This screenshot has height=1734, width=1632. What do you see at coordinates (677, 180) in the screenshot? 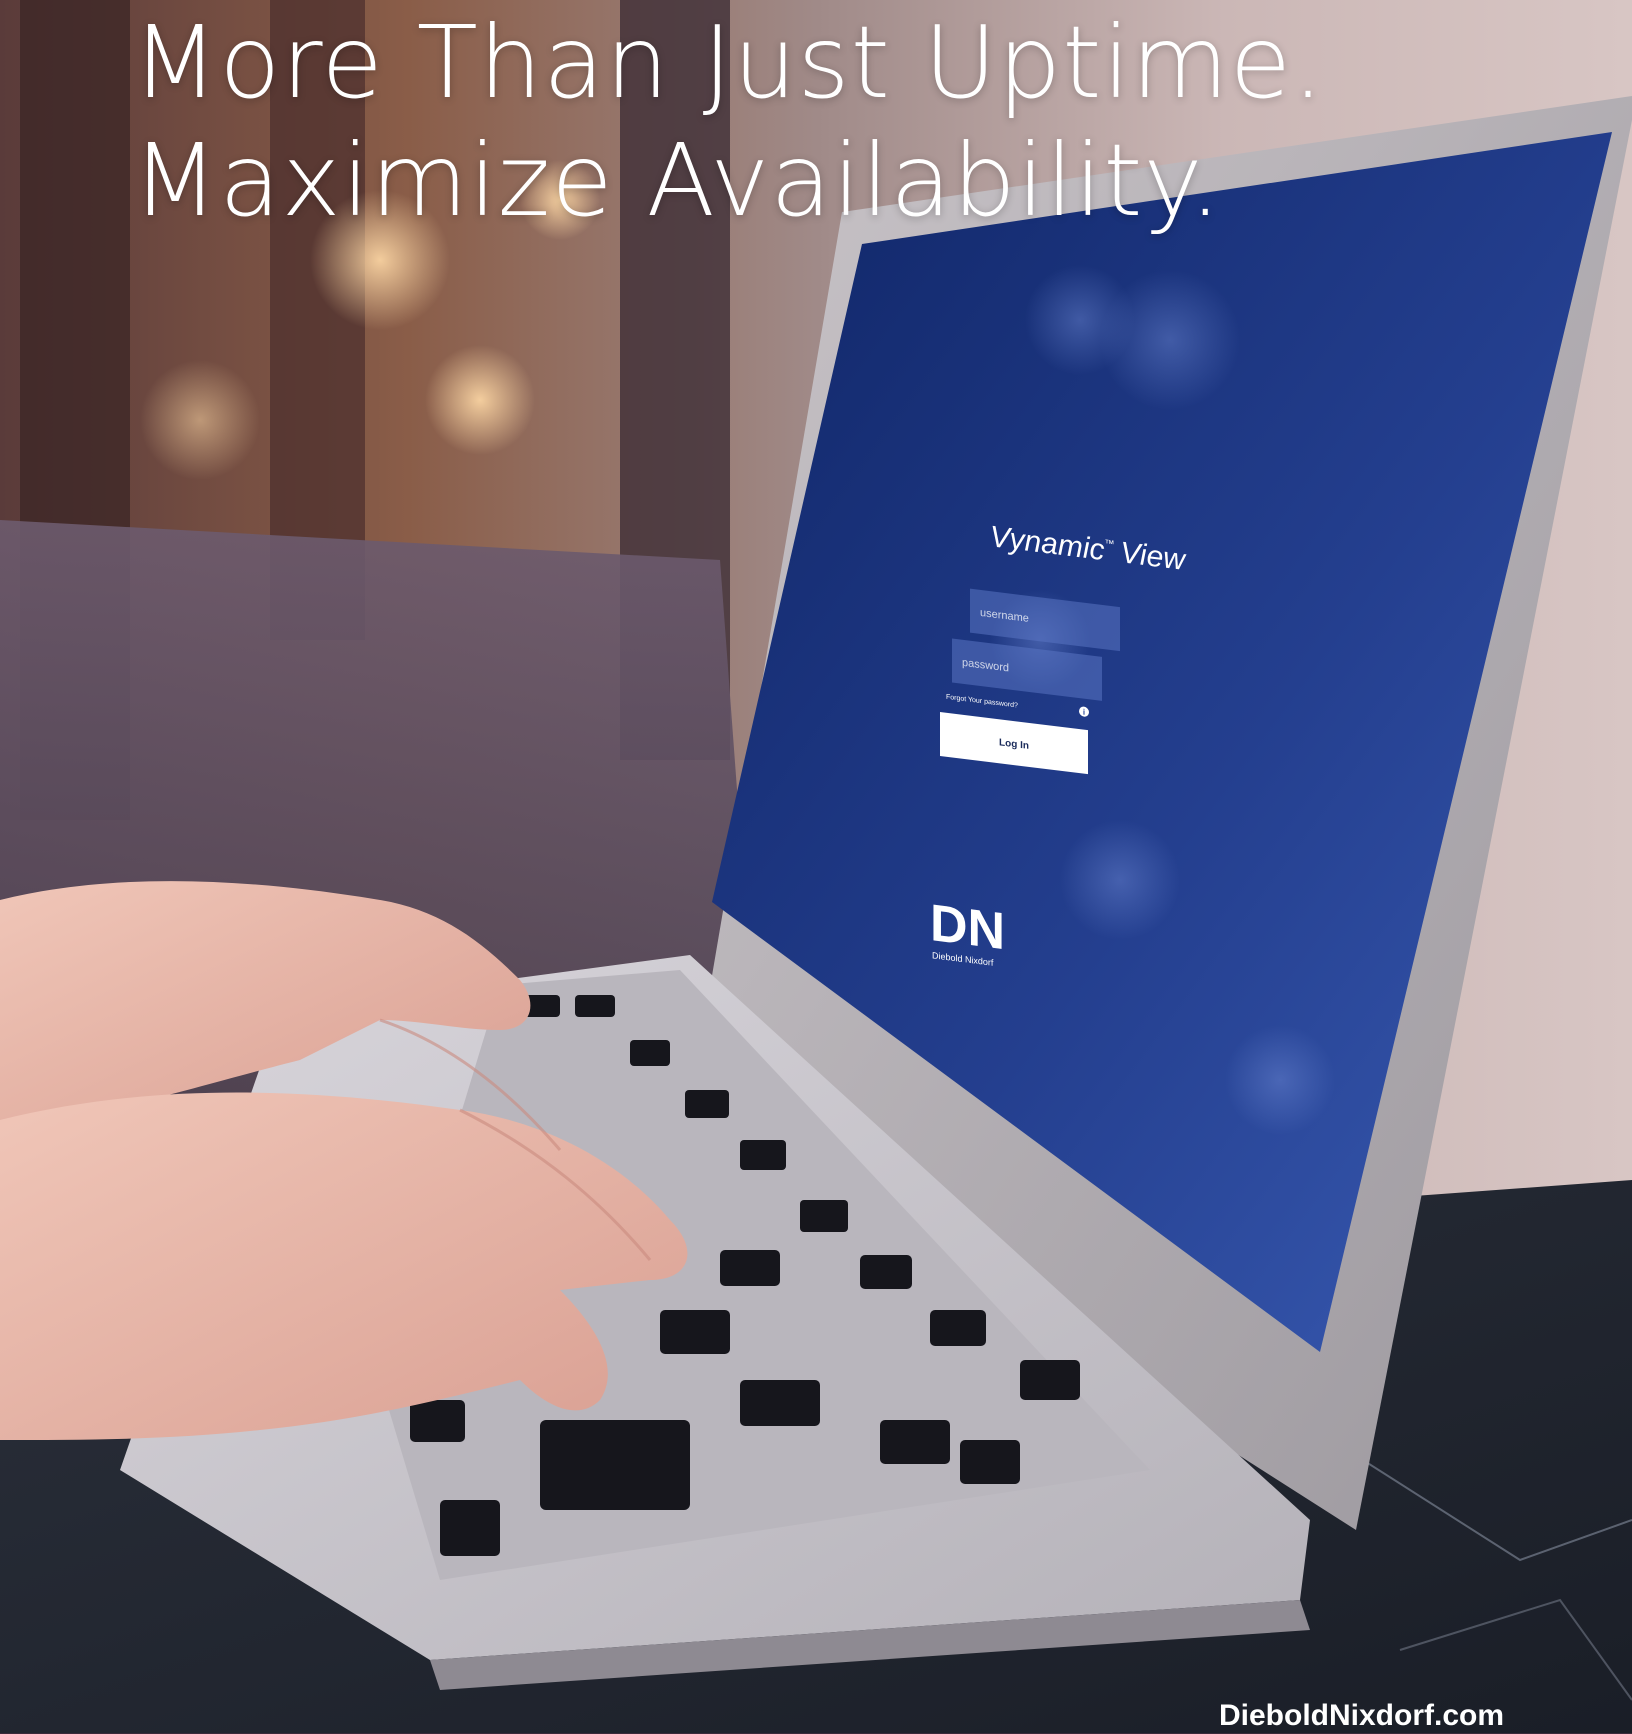
I see `headline-line-2: Maximize Availability.` at bounding box center [677, 180].